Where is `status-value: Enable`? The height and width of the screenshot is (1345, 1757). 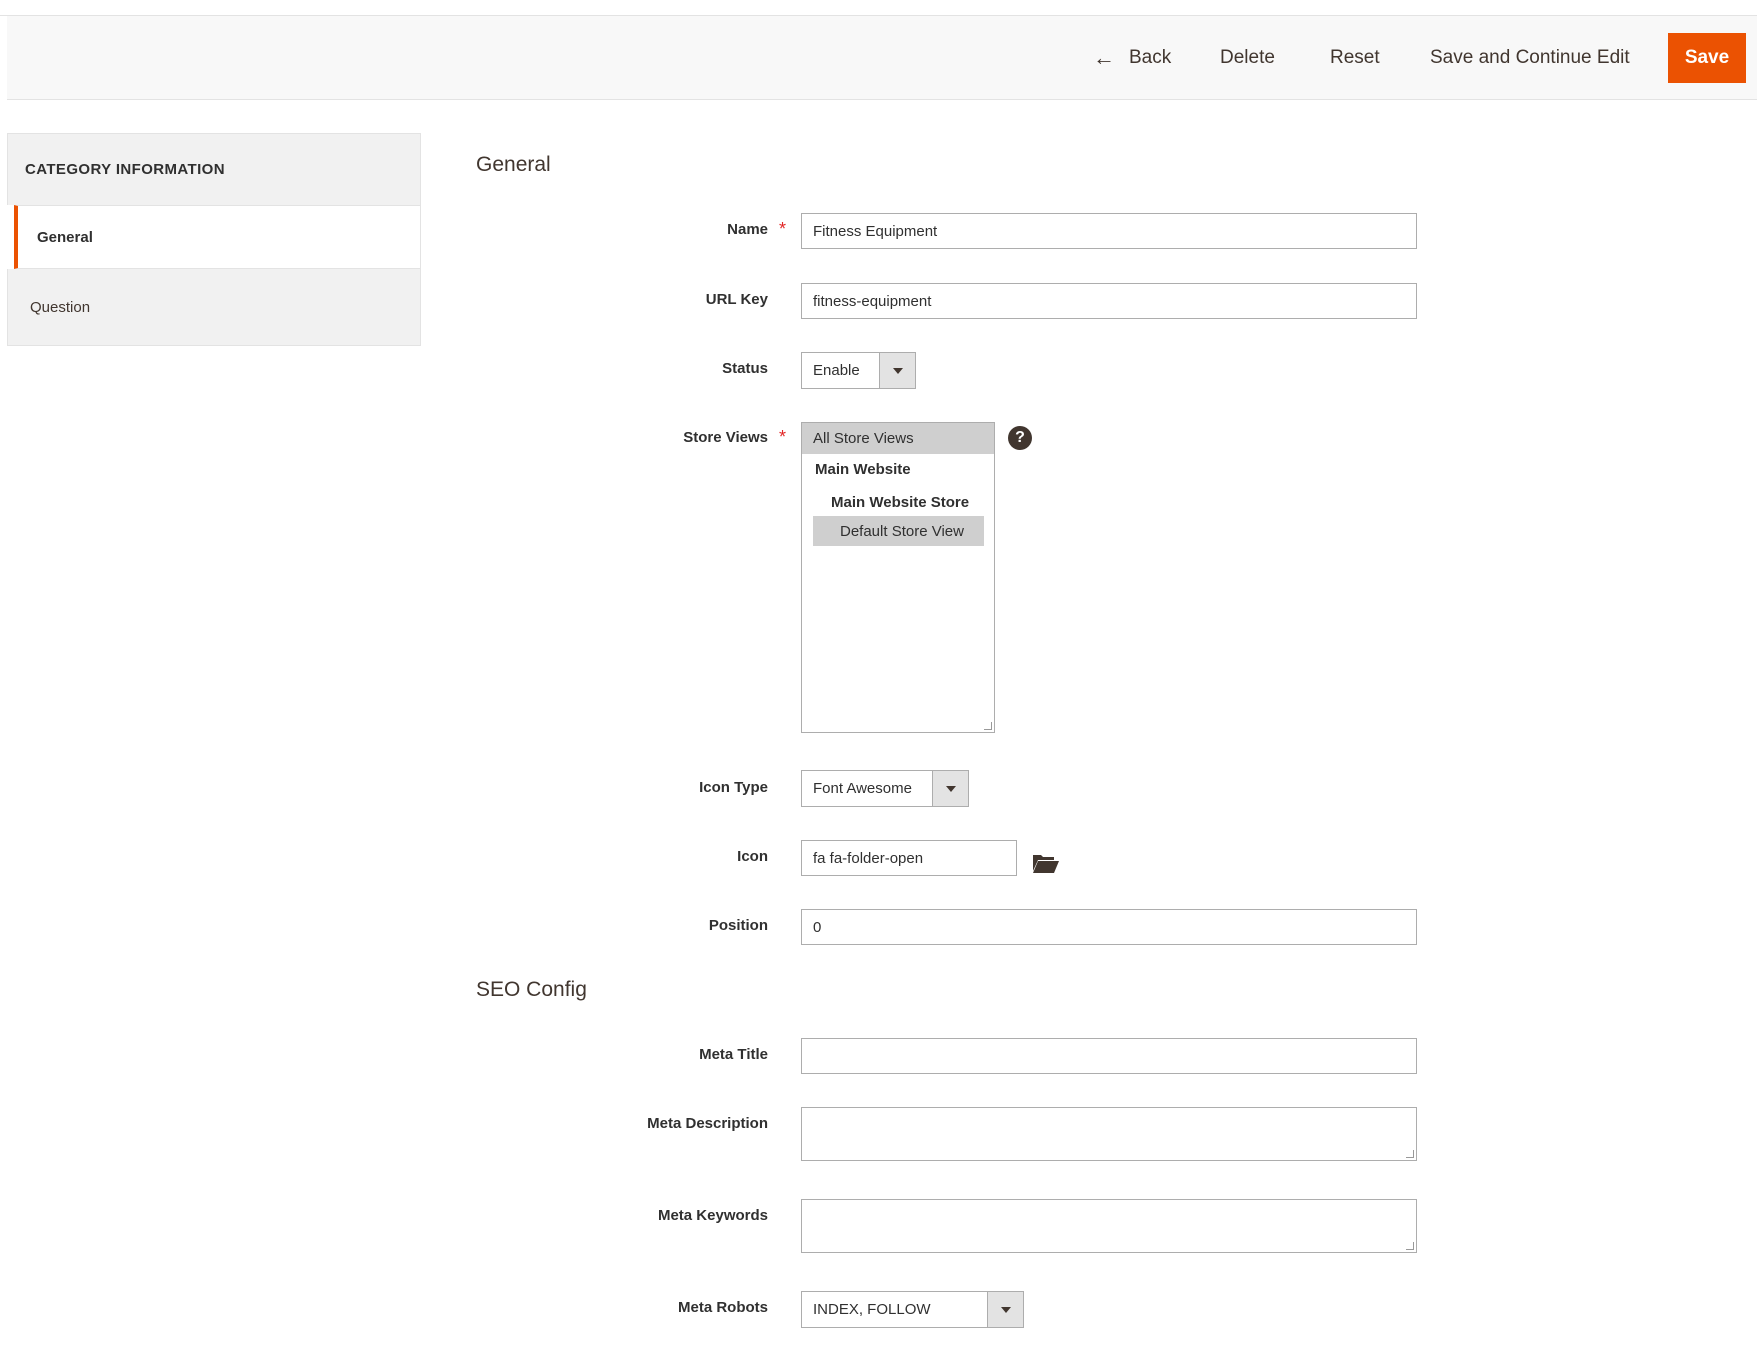
status-value: Enable is located at coordinates (836, 370).